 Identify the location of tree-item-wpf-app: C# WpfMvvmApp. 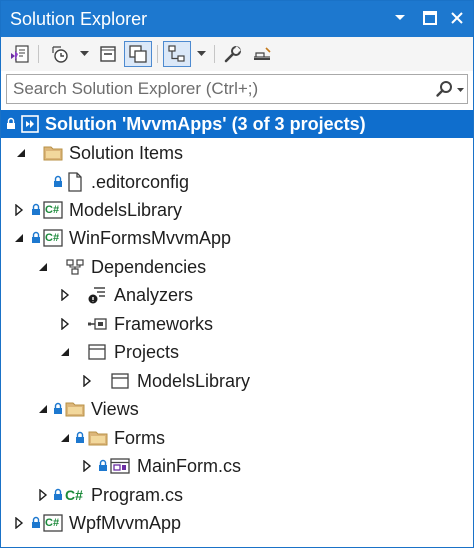
(237, 523).